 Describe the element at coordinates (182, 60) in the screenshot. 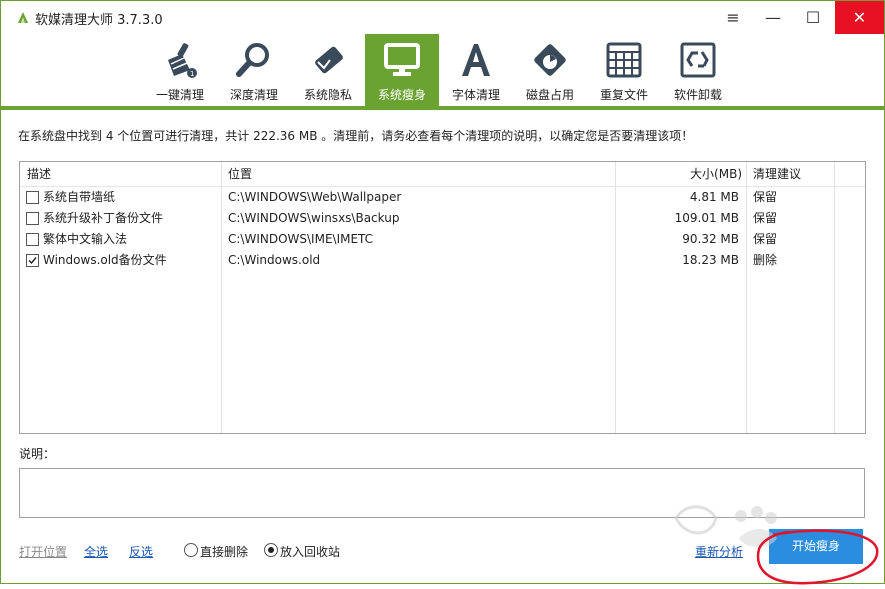

I see `broom-icon: 1` at that location.